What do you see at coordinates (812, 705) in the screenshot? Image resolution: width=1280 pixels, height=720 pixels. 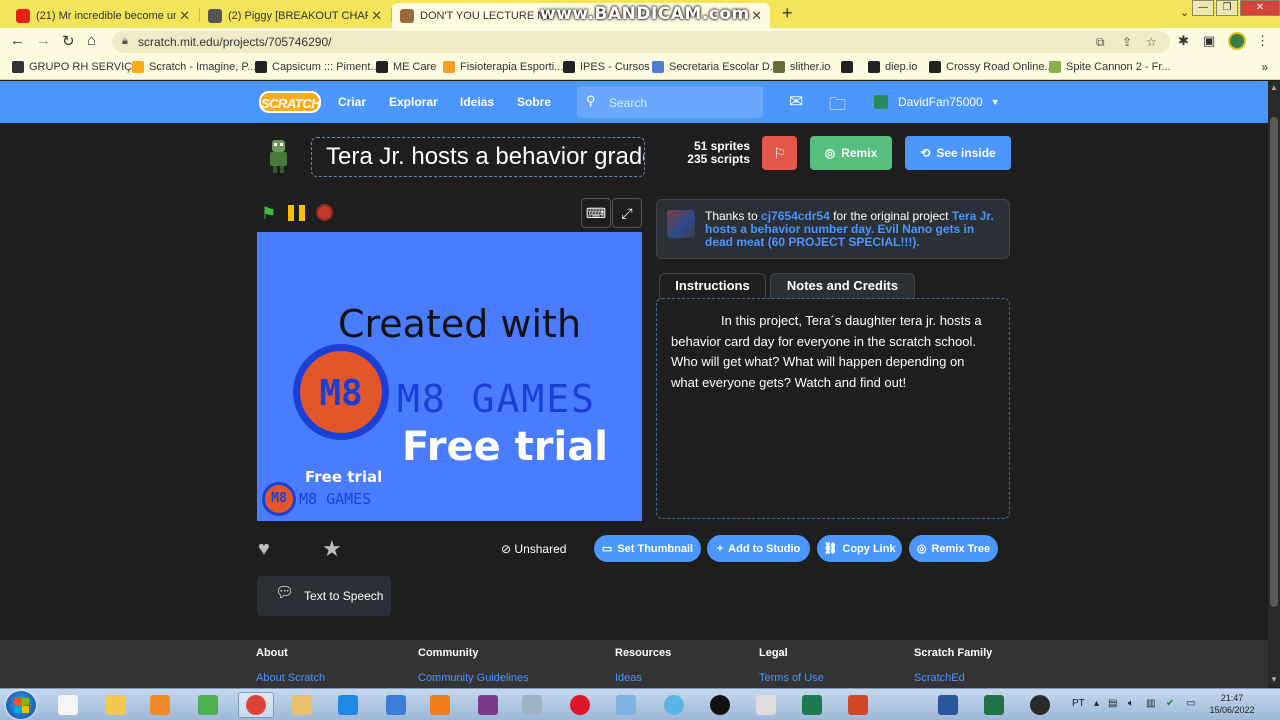 I see `taskbar-publisher-button` at bounding box center [812, 705].